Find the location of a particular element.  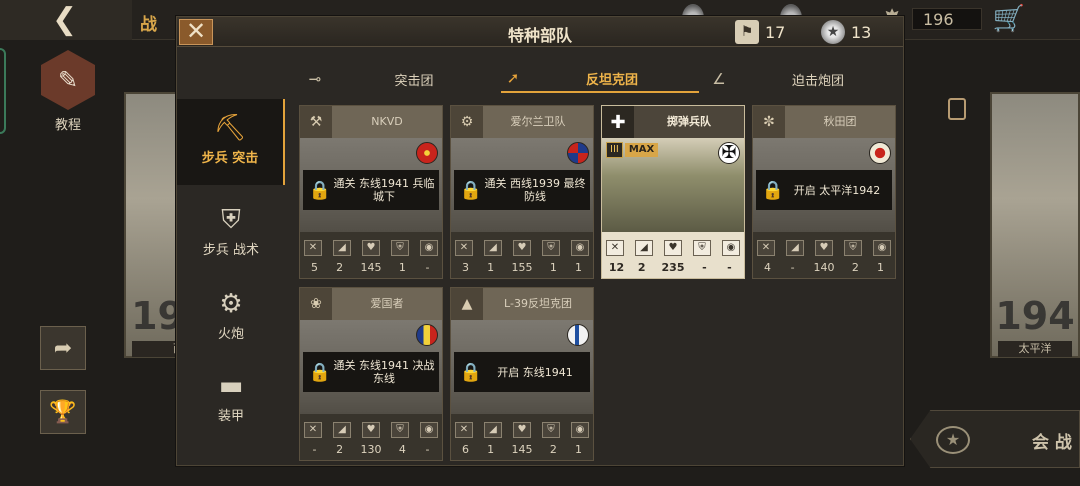

stat-vision: - is located at coordinates (729, 267).